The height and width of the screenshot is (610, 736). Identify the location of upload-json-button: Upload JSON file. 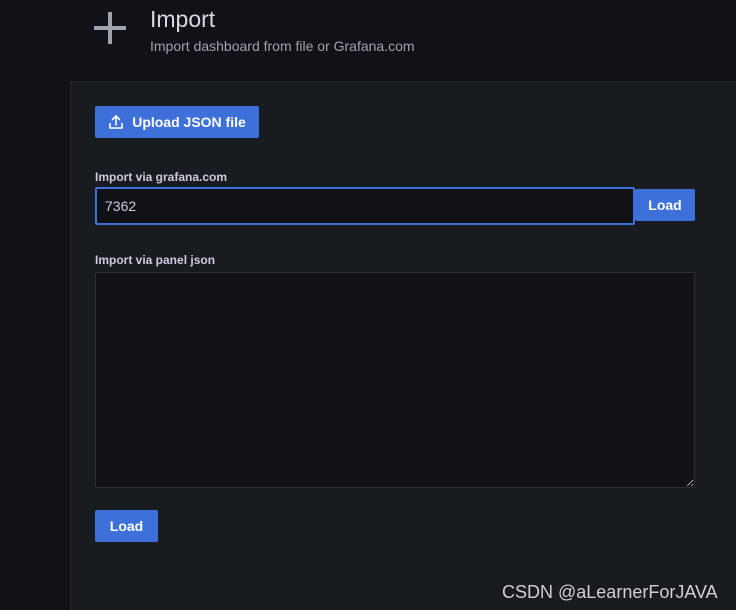
(177, 122).